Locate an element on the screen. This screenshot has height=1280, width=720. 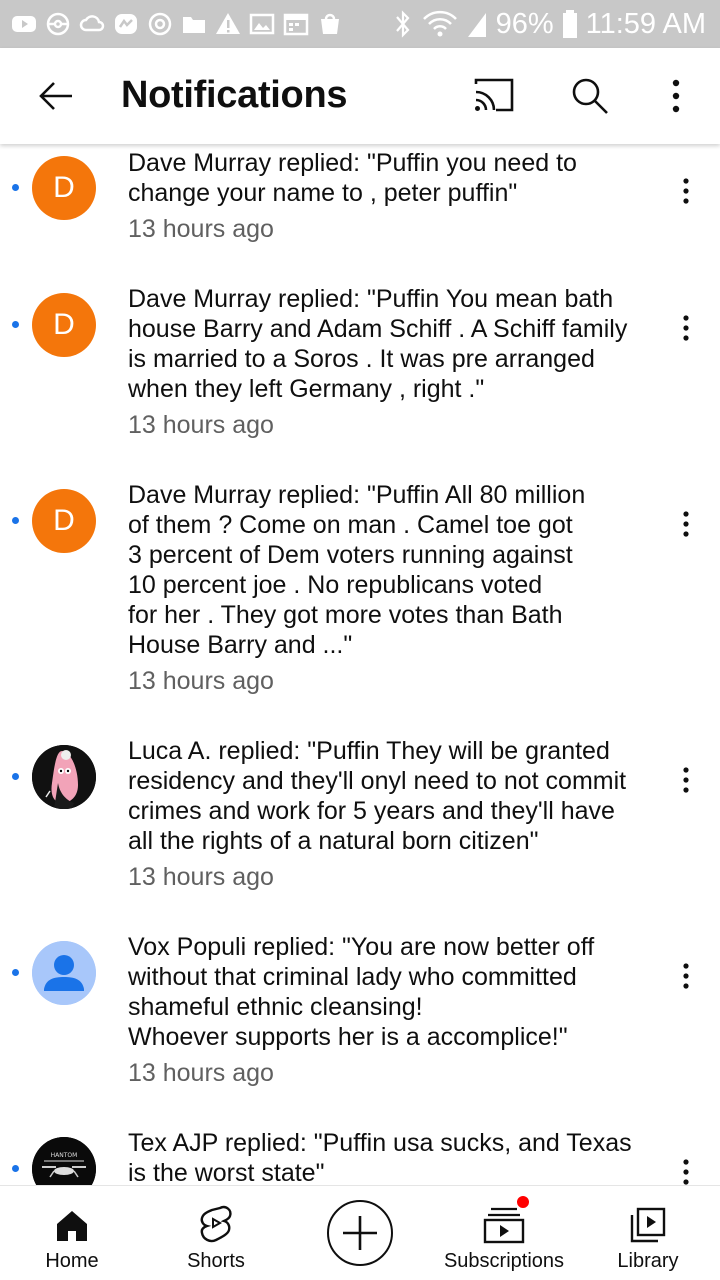
subscriptions-icon is located at coordinates (504, 1225).